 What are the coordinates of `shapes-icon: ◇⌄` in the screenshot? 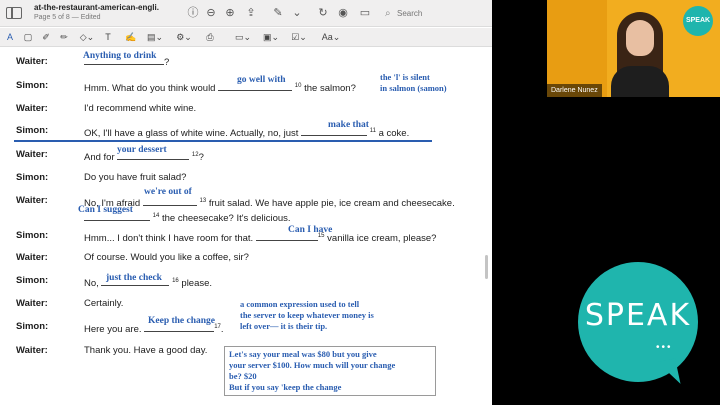 It's located at (87, 37).